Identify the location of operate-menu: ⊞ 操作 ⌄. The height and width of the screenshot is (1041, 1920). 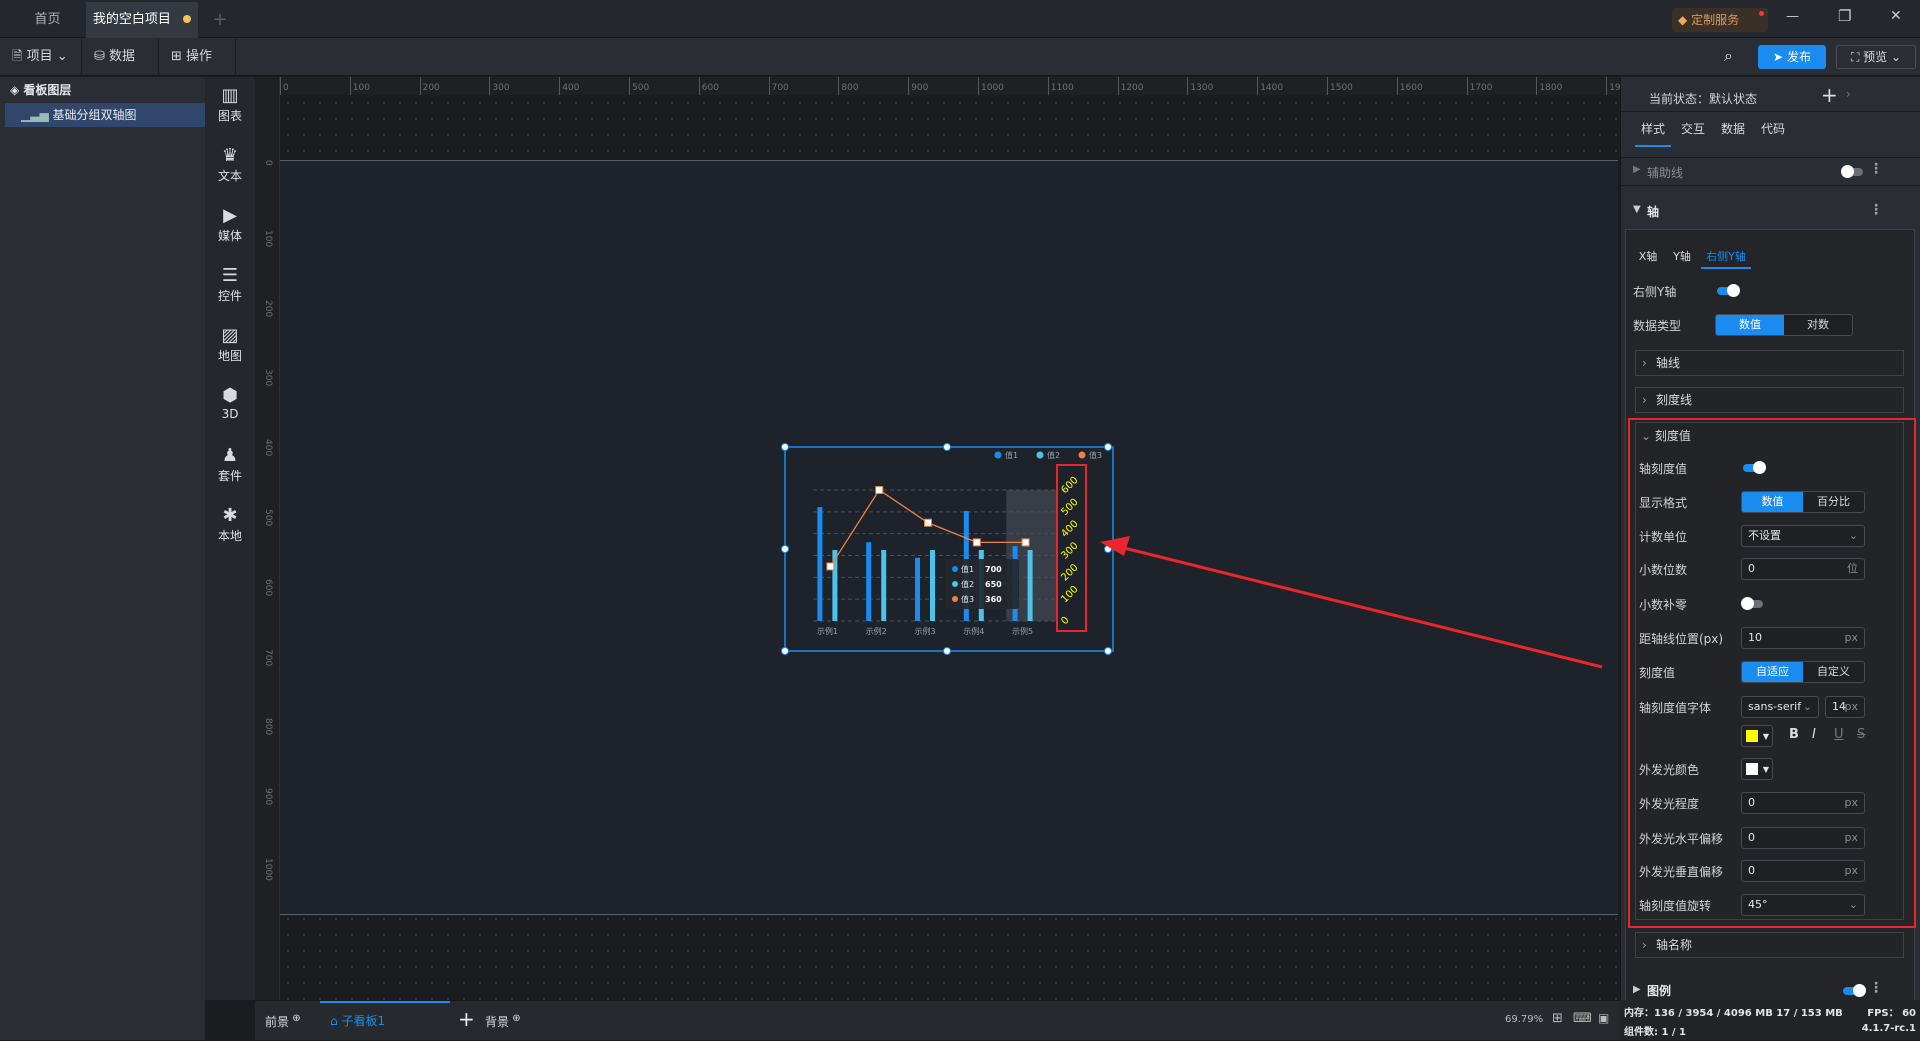
(197, 70).